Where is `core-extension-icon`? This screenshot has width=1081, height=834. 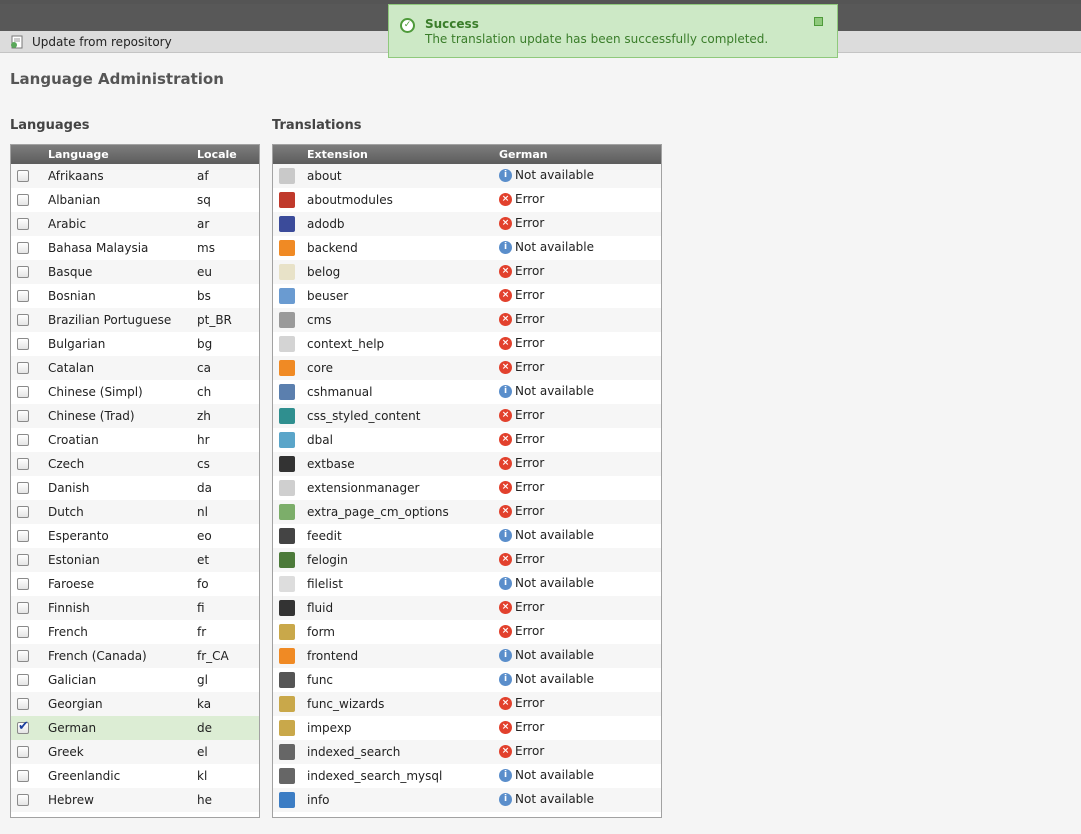 core-extension-icon is located at coordinates (287, 368).